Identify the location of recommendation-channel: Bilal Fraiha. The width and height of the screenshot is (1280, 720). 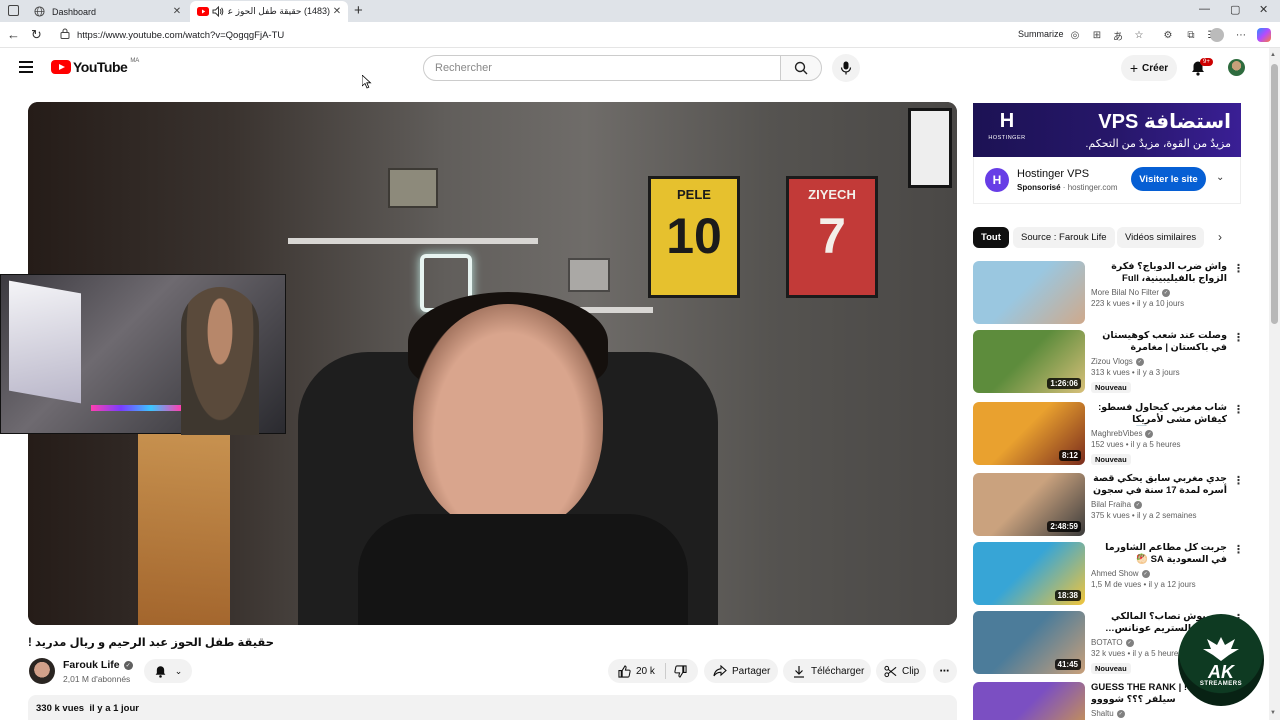
(1111, 504).